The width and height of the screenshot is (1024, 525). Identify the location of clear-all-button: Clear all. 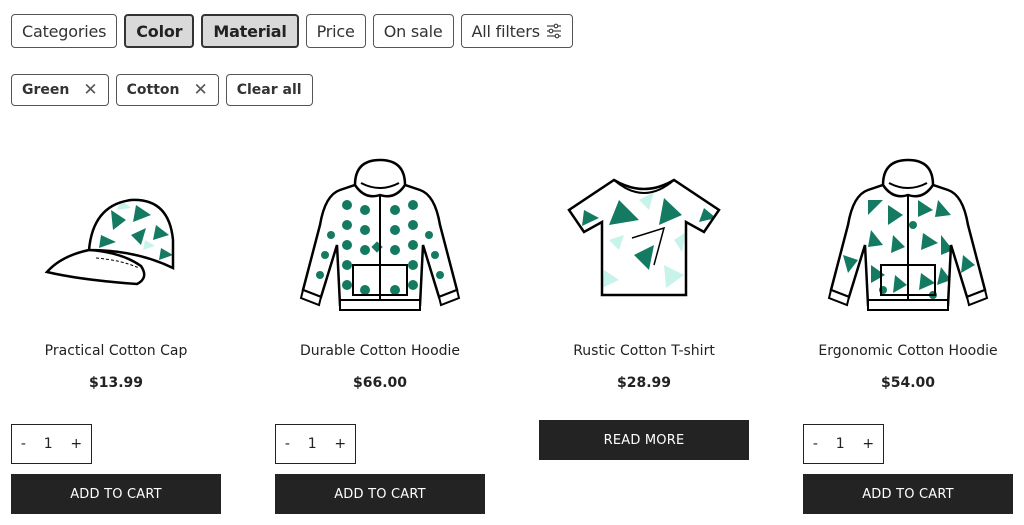
(269, 90).